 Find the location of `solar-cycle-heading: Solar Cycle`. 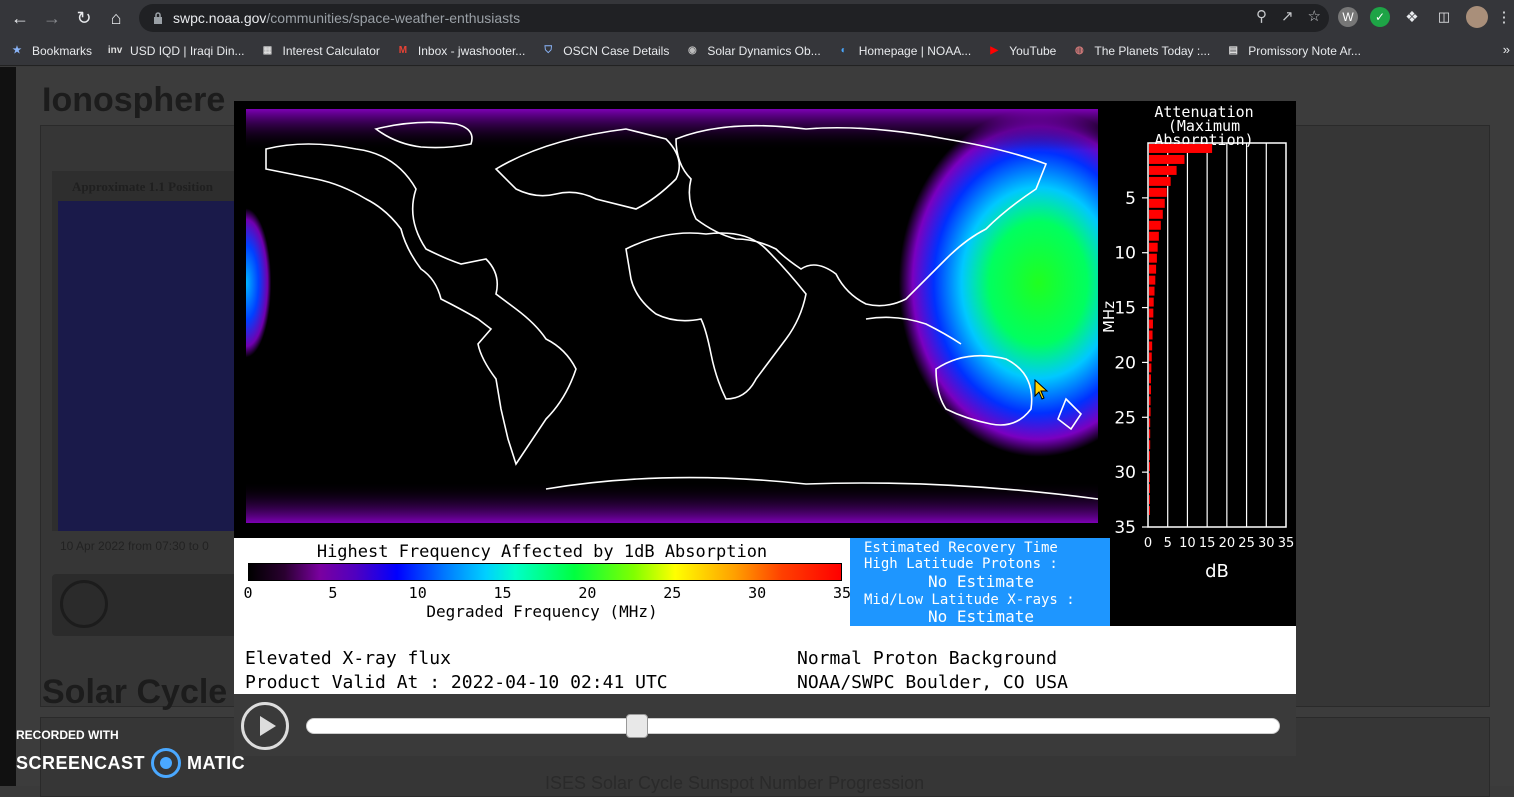

solar-cycle-heading: Solar Cycle is located at coordinates (135, 692).